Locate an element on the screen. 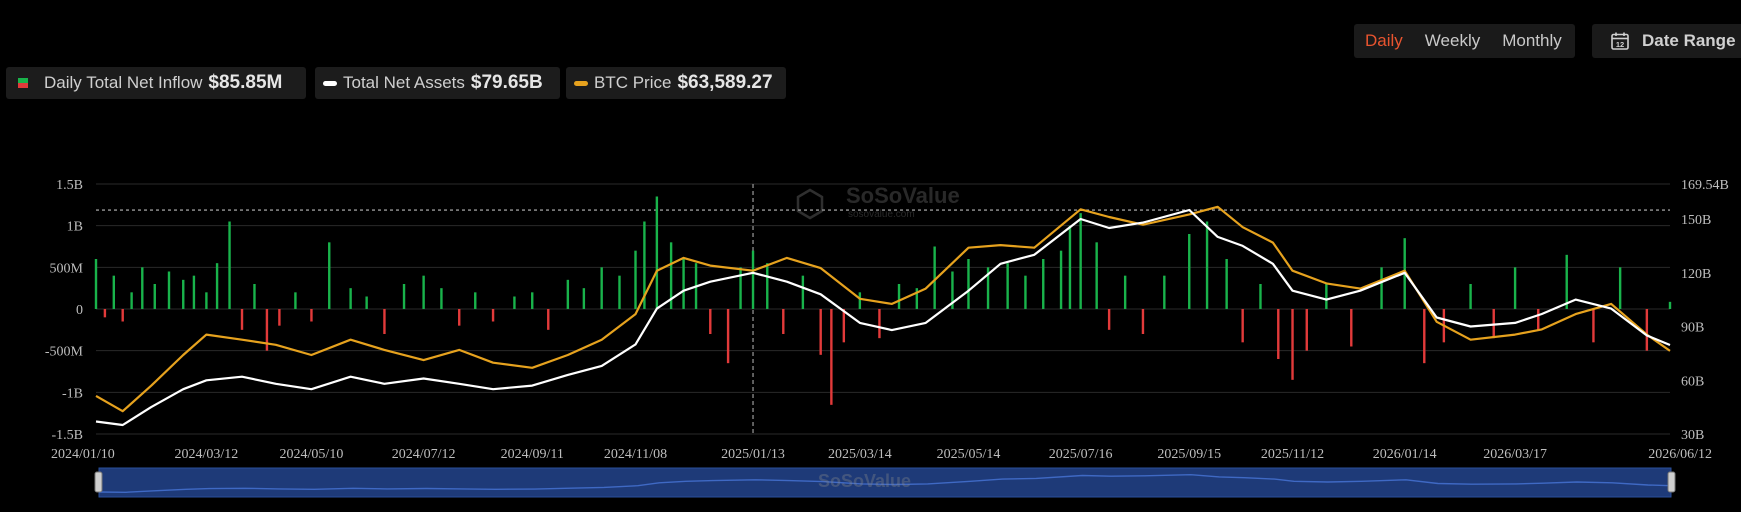 The height and width of the screenshot is (512, 1741). y-left-tick-label: 0 is located at coordinates (79, 310).